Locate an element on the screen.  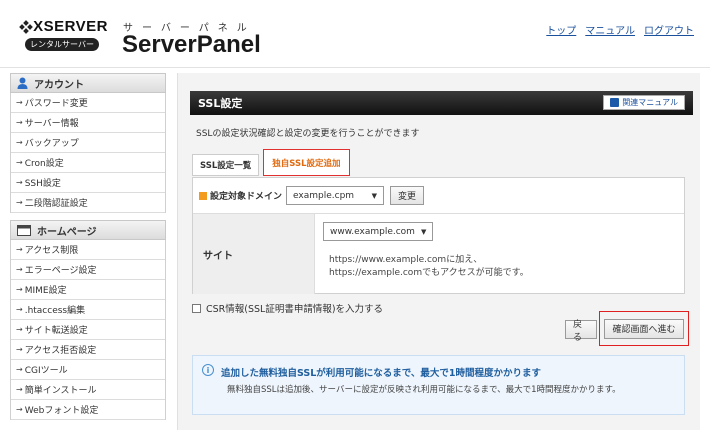
diamond-logo-icon is located at coordinates (26, 26).